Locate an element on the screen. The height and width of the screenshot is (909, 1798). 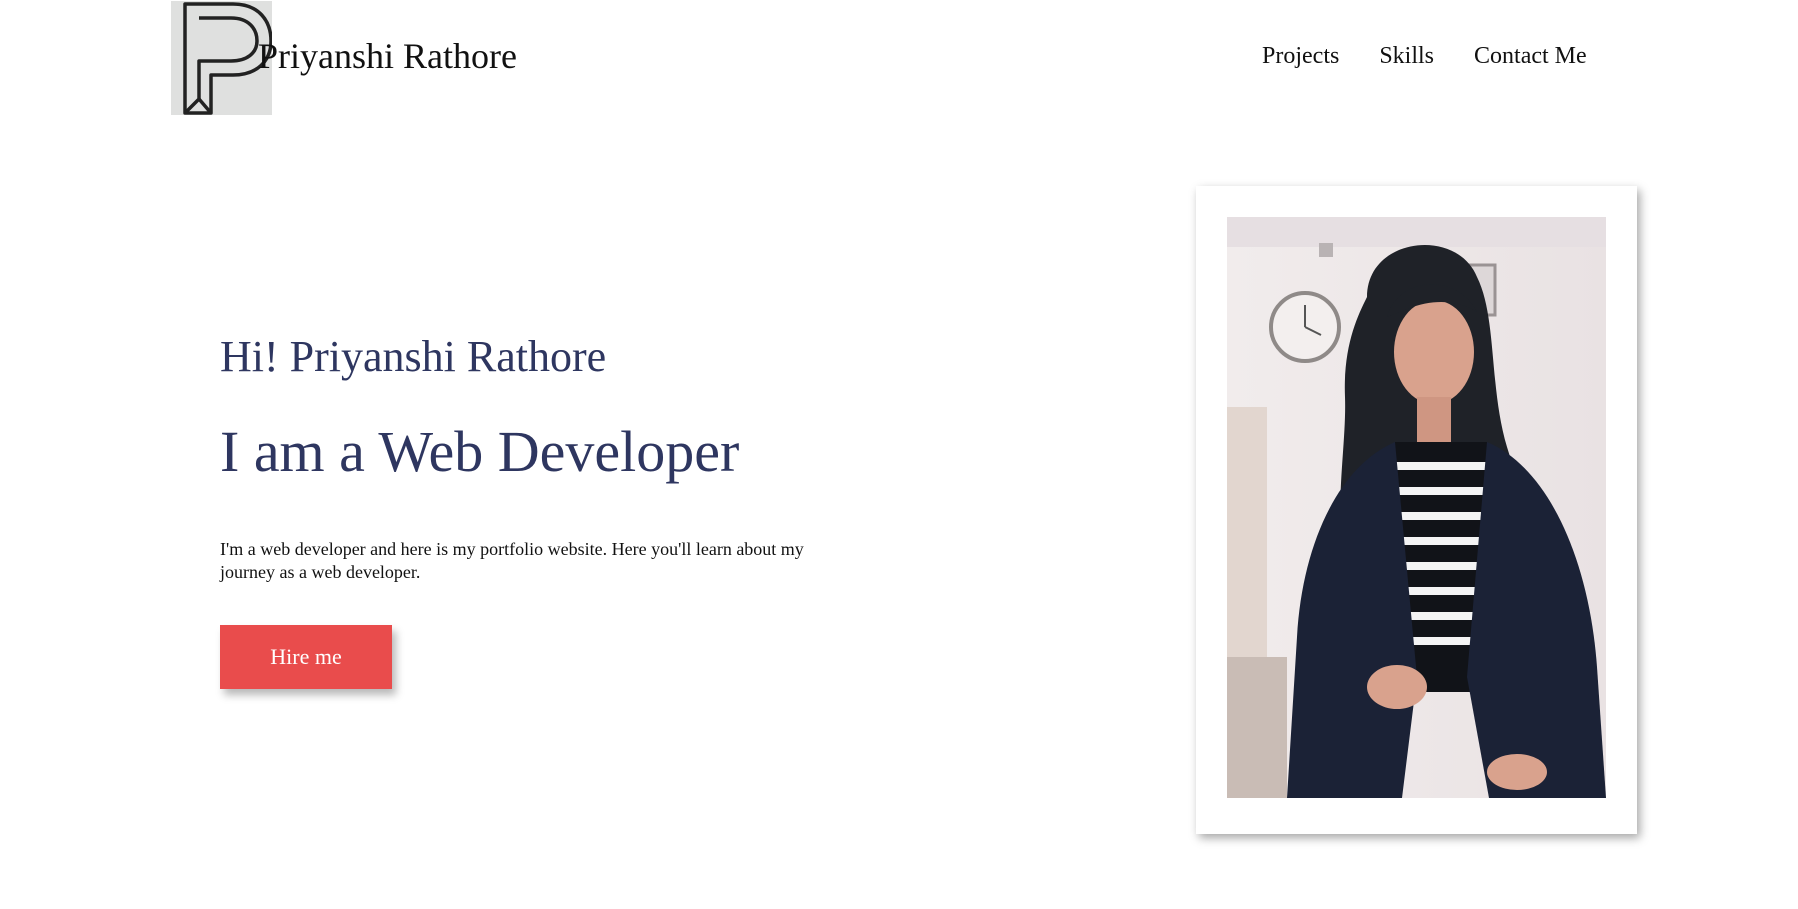
hire-me-button: Hire me is located at coordinates (306, 657).